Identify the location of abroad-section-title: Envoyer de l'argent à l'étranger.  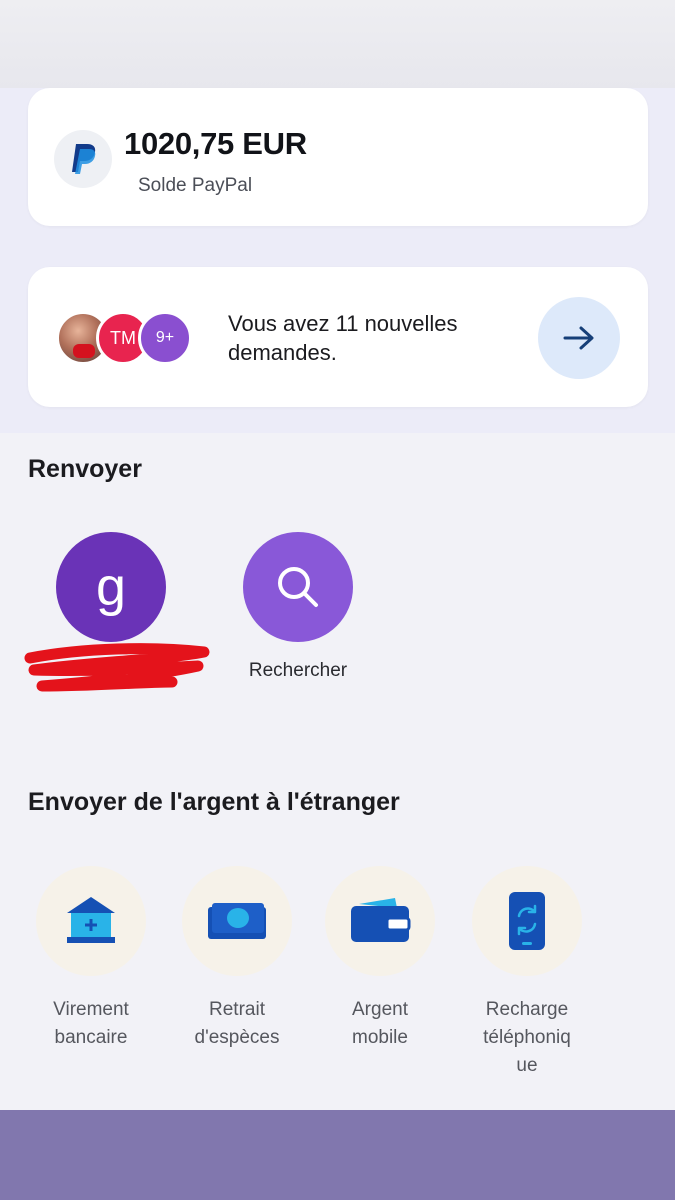
(214, 802).